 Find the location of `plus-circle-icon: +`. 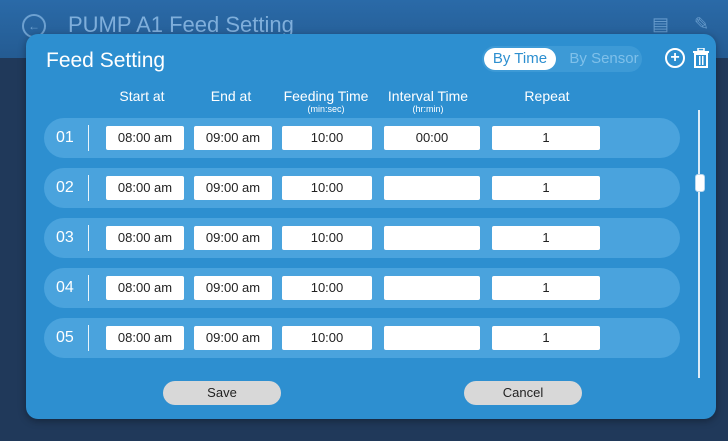

plus-circle-icon: + is located at coordinates (675, 58).